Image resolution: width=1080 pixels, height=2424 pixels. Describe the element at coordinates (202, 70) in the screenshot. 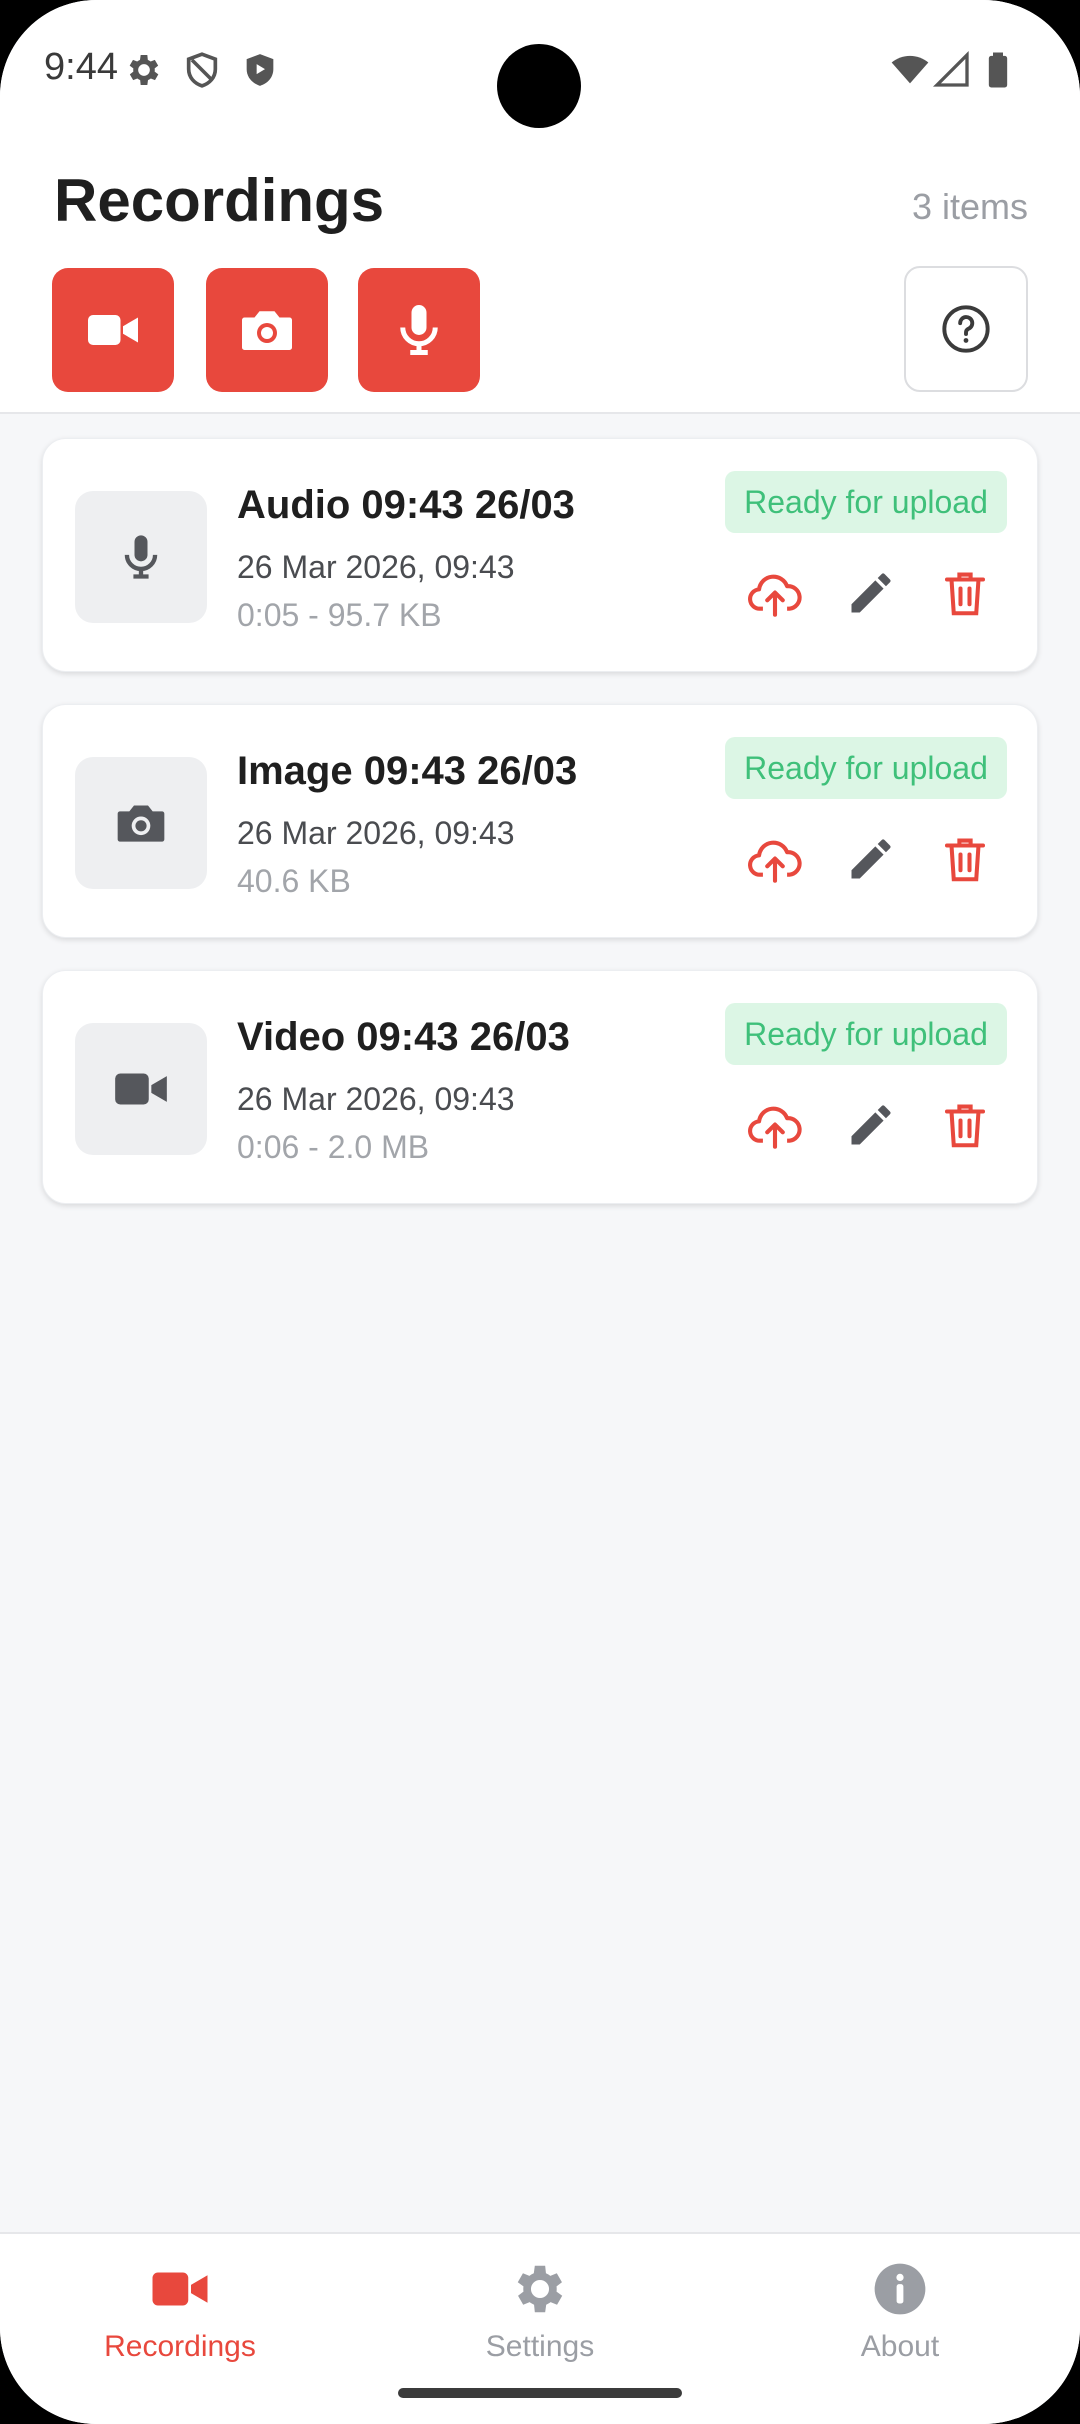

I see `shield-outline-icon` at that location.